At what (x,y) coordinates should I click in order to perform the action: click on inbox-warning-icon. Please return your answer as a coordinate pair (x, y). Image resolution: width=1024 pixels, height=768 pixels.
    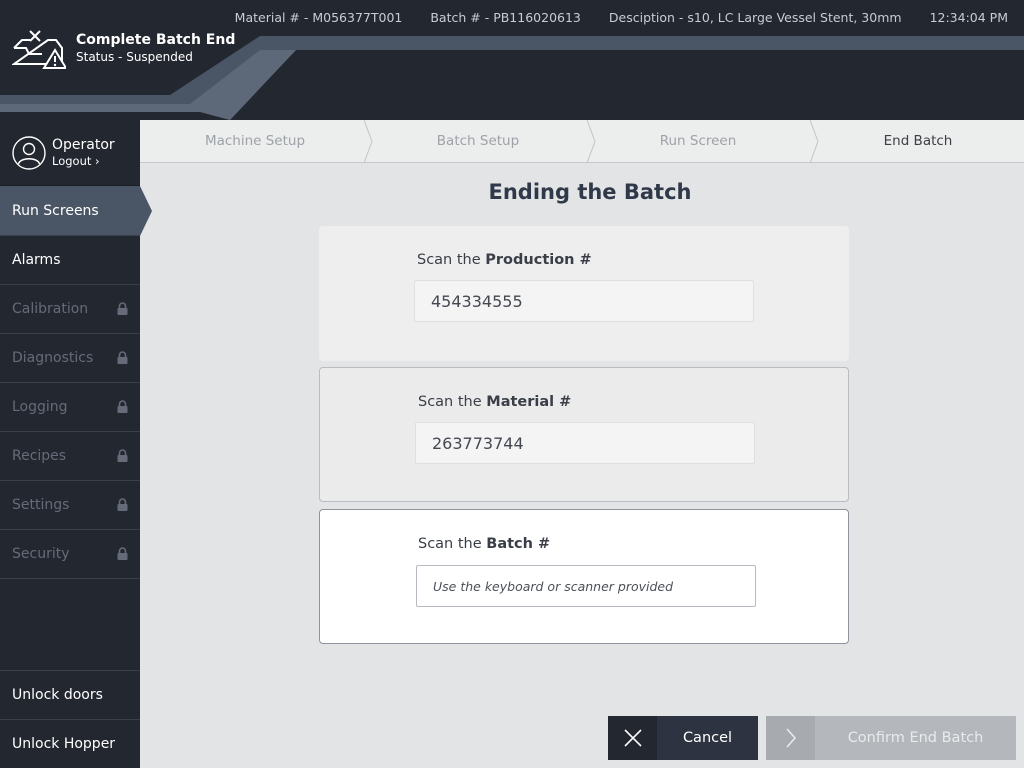
    Looking at the image, I should click on (39, 49).